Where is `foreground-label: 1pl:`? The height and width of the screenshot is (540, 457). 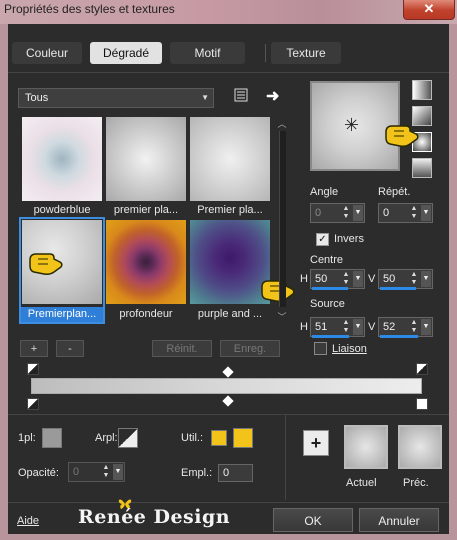 foreground-label: 1pl: is located at coordinates (27, 438).